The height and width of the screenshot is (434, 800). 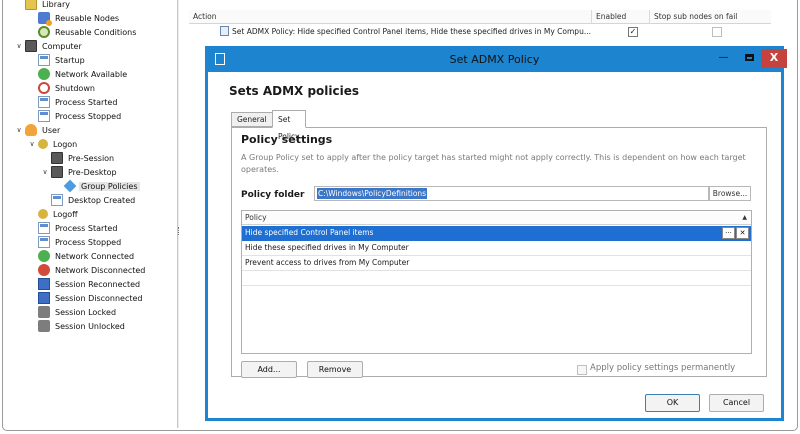 What do you see at coordinates (83, 32) in the screenshot?
I see `tree-item: Reusable Conditions` at bounding box center [83, 32].